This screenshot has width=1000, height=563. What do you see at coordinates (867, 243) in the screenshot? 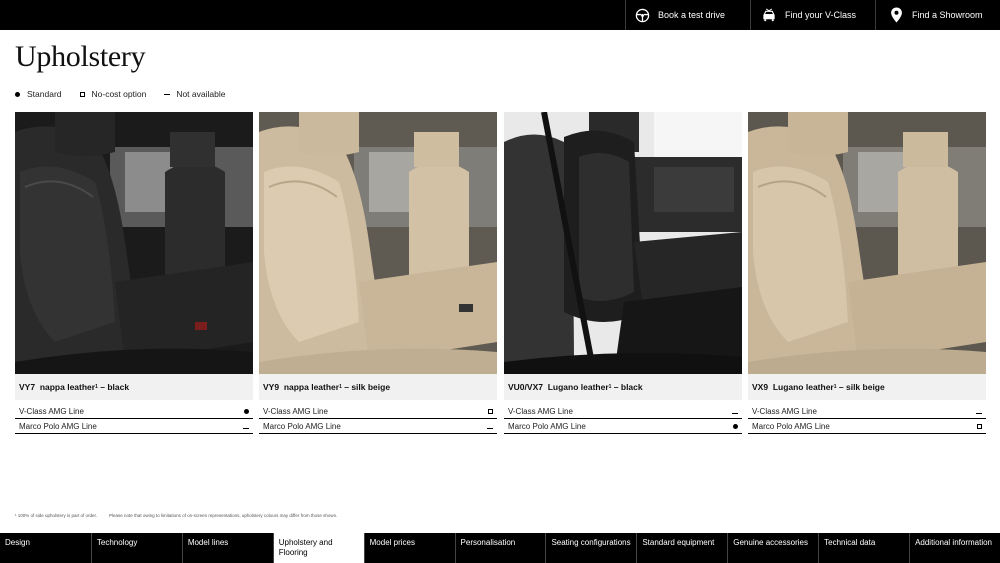
I see `seat-photo-beige-lugano` at bounding box center [867, 243].